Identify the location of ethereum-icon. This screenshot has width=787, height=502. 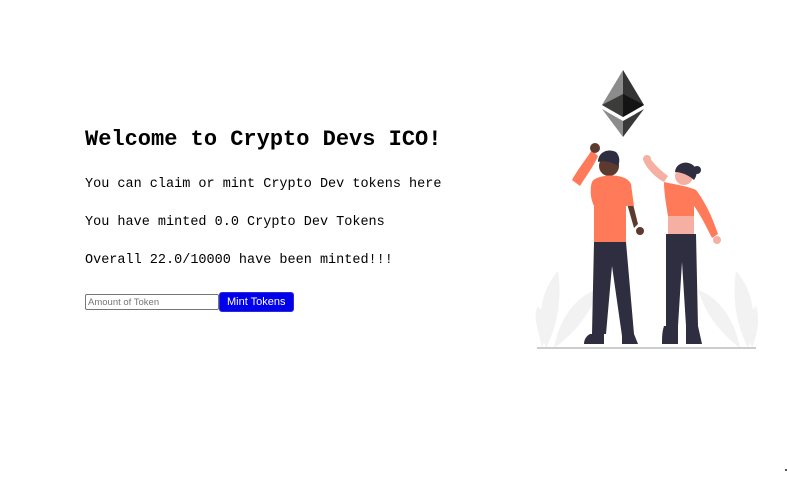
(623, 103).